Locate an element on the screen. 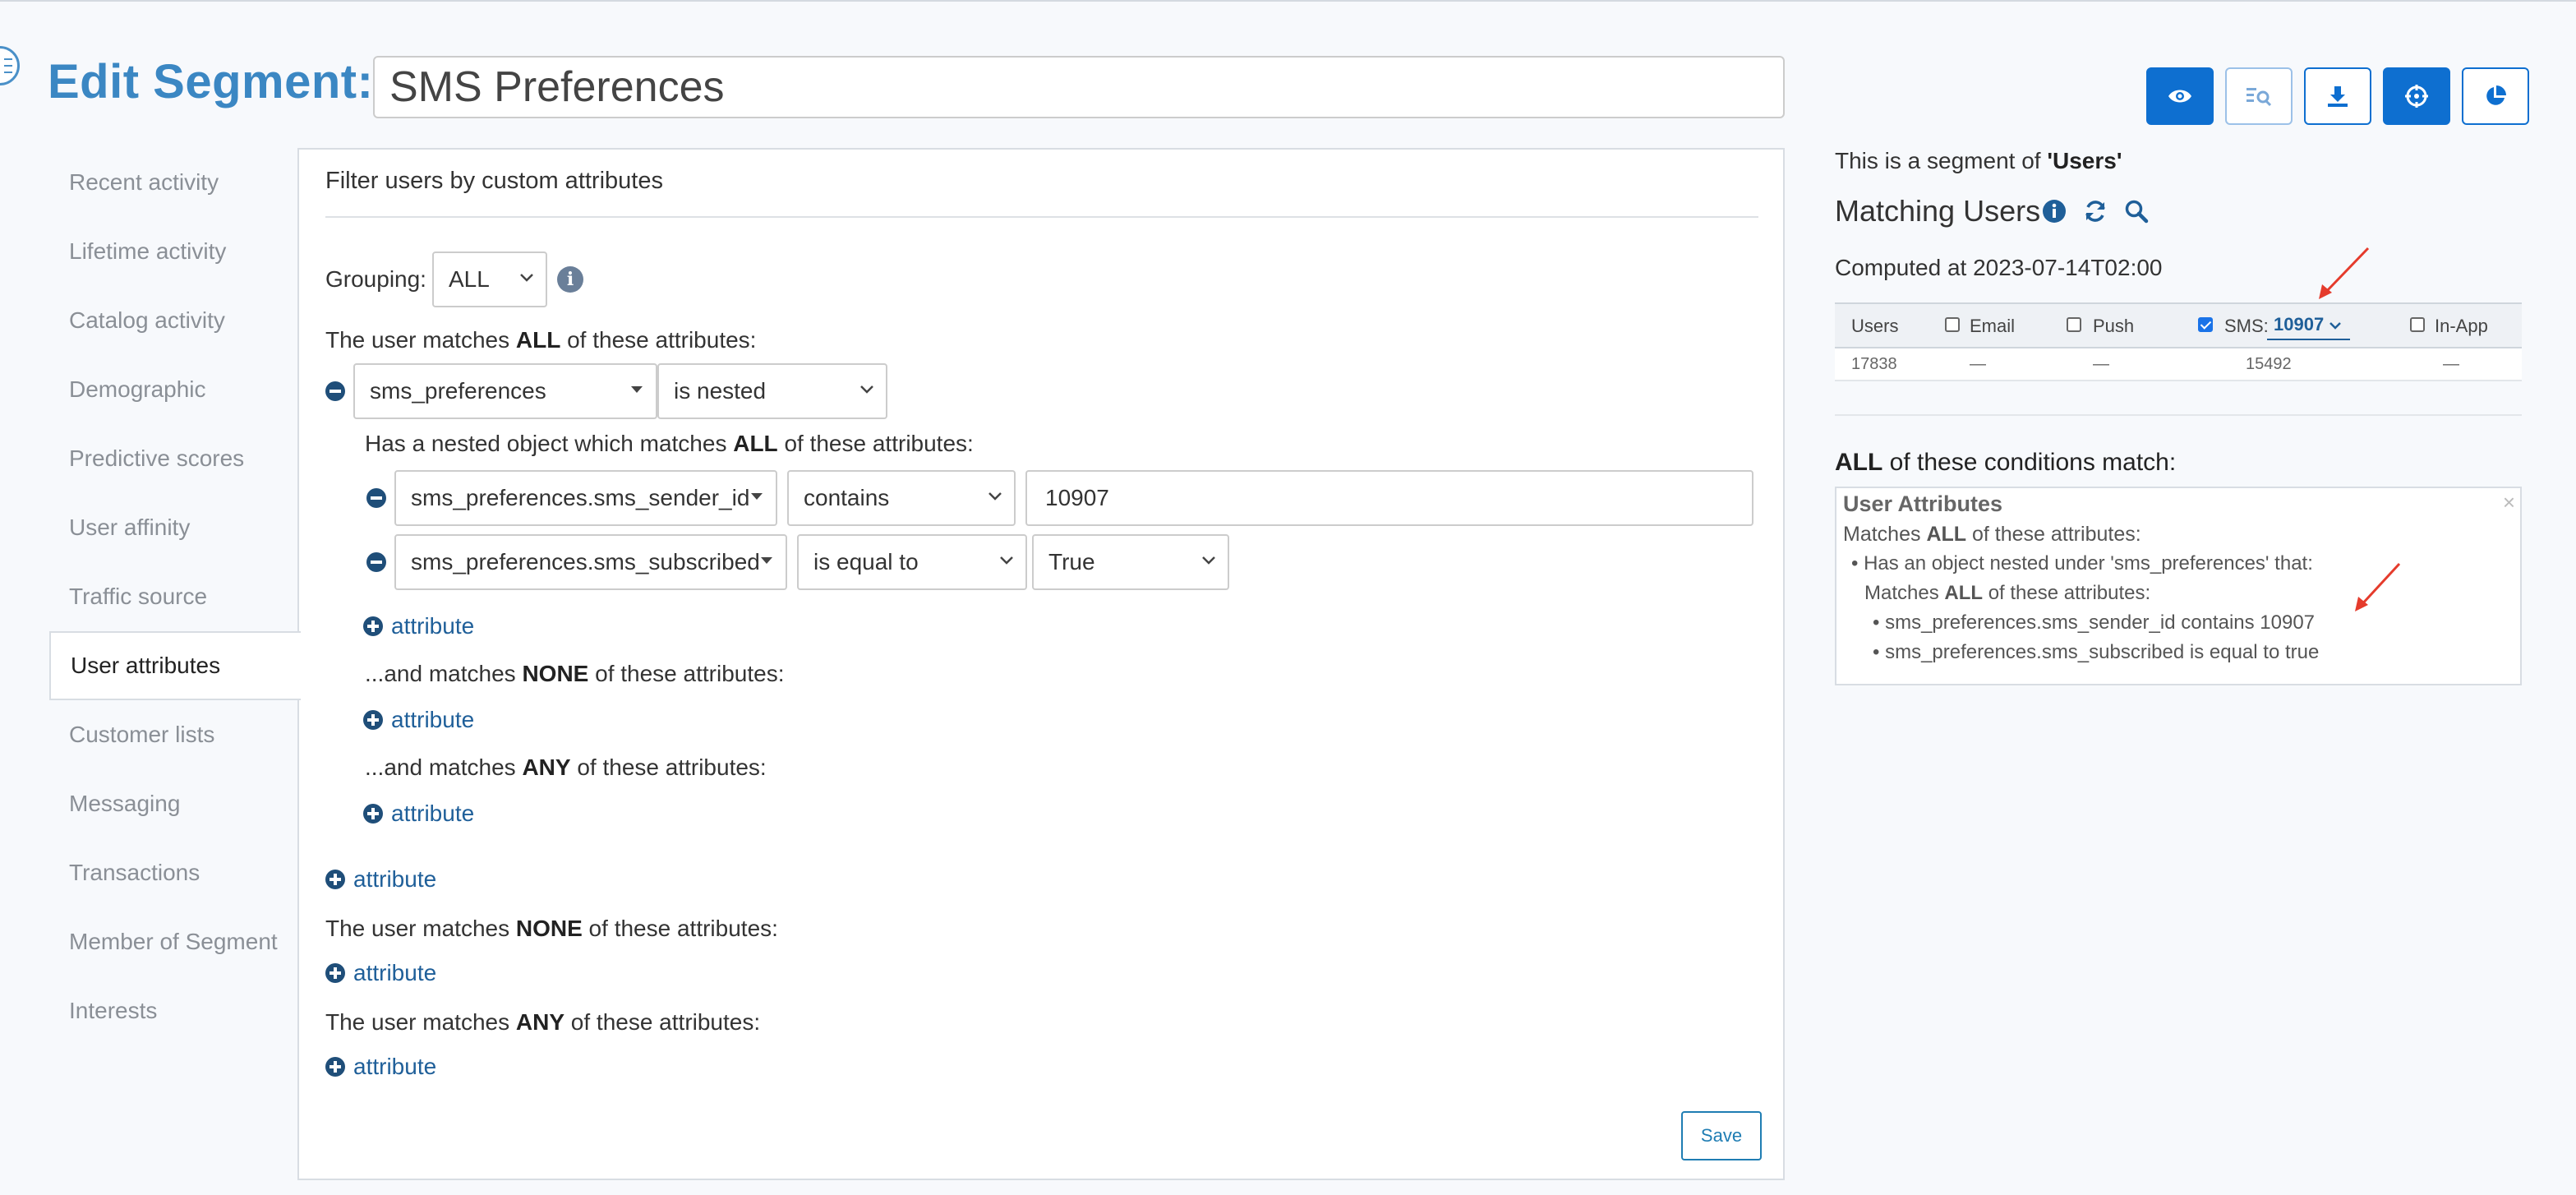  inapp-checkbox is located at coordinates (2417, 324).